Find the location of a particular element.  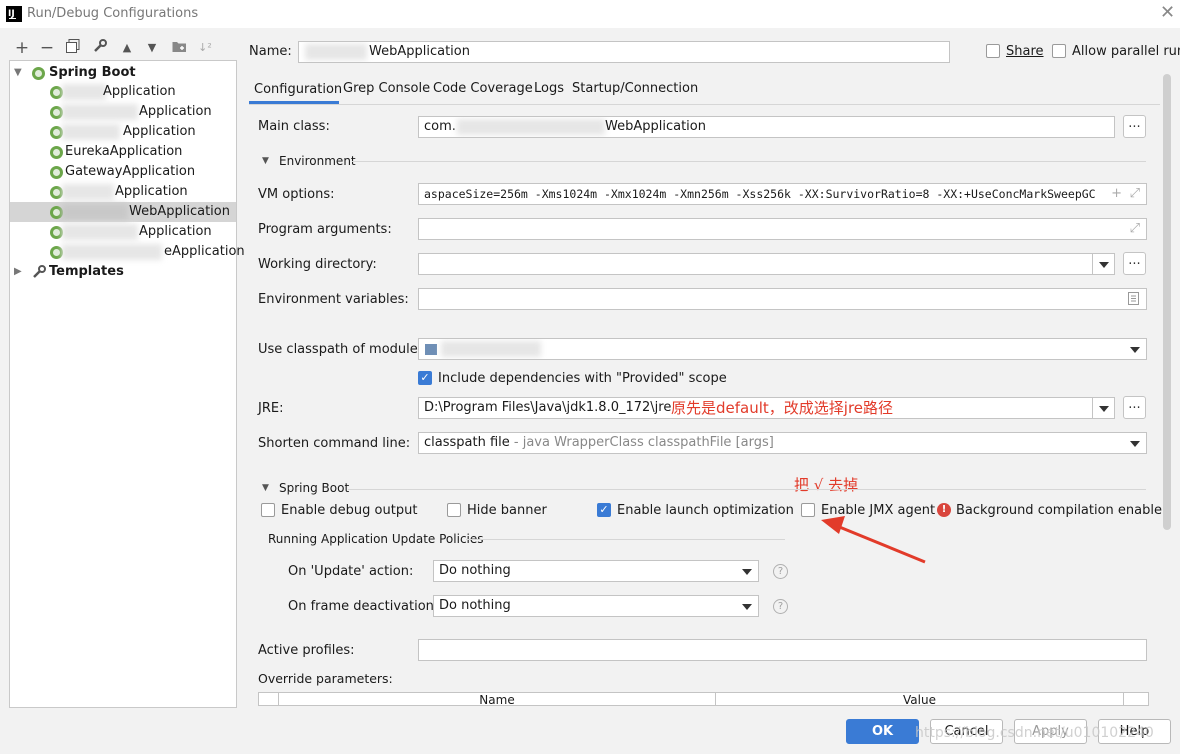

launch-optimization-label: Enable launch optimization is located at coordinates (705, 510).